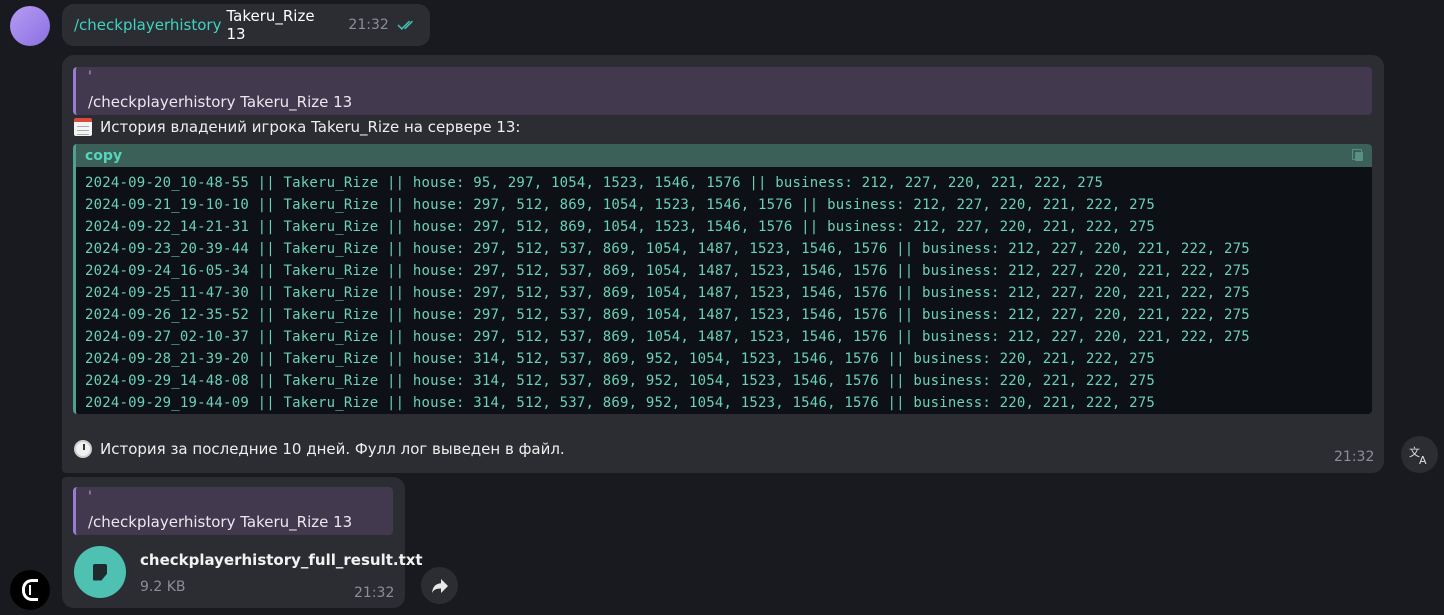 The height and width of the screenshot is (615, 1444). Describe the element at coordinates (1358, 155) in the screenshot. I see `copy-icon` at that location.